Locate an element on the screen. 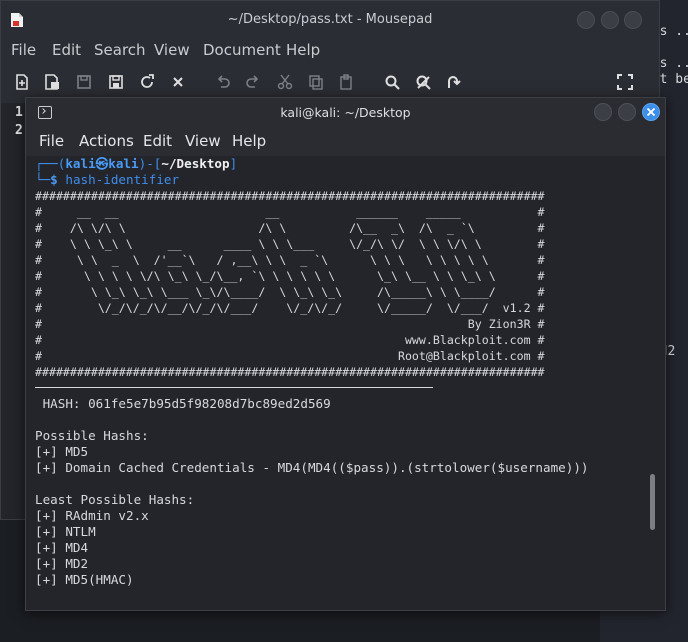 This screenshot has height=642, width=688. search-icon is located at coordinates (392, 82).